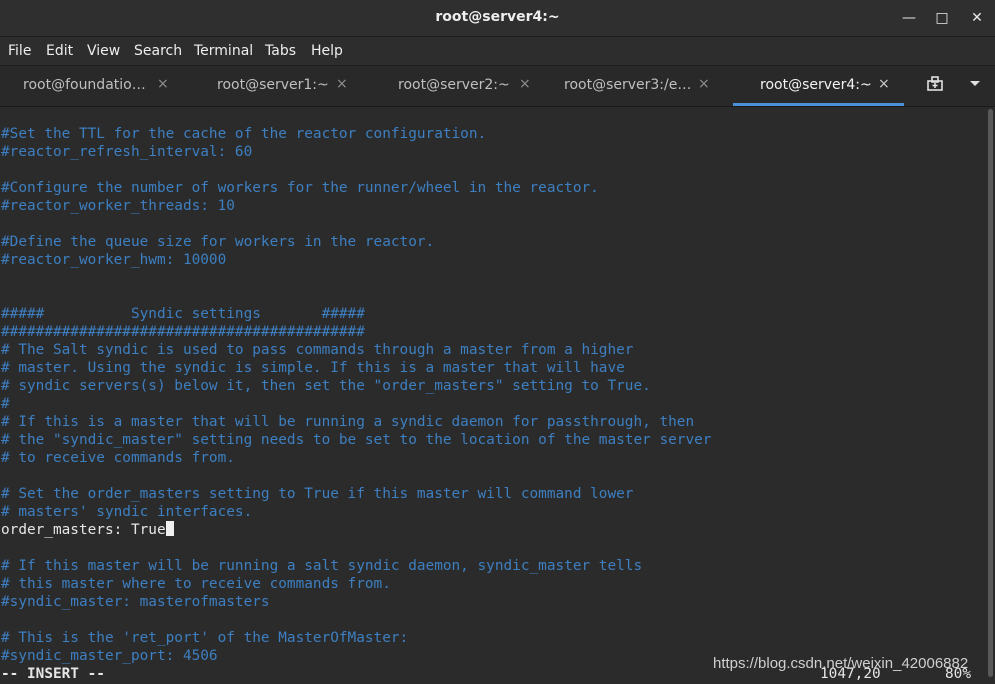  What do you see at coordinates (19, 51) in the screenshot?
I see `menu-file: File` at bounding box center [19, 51].